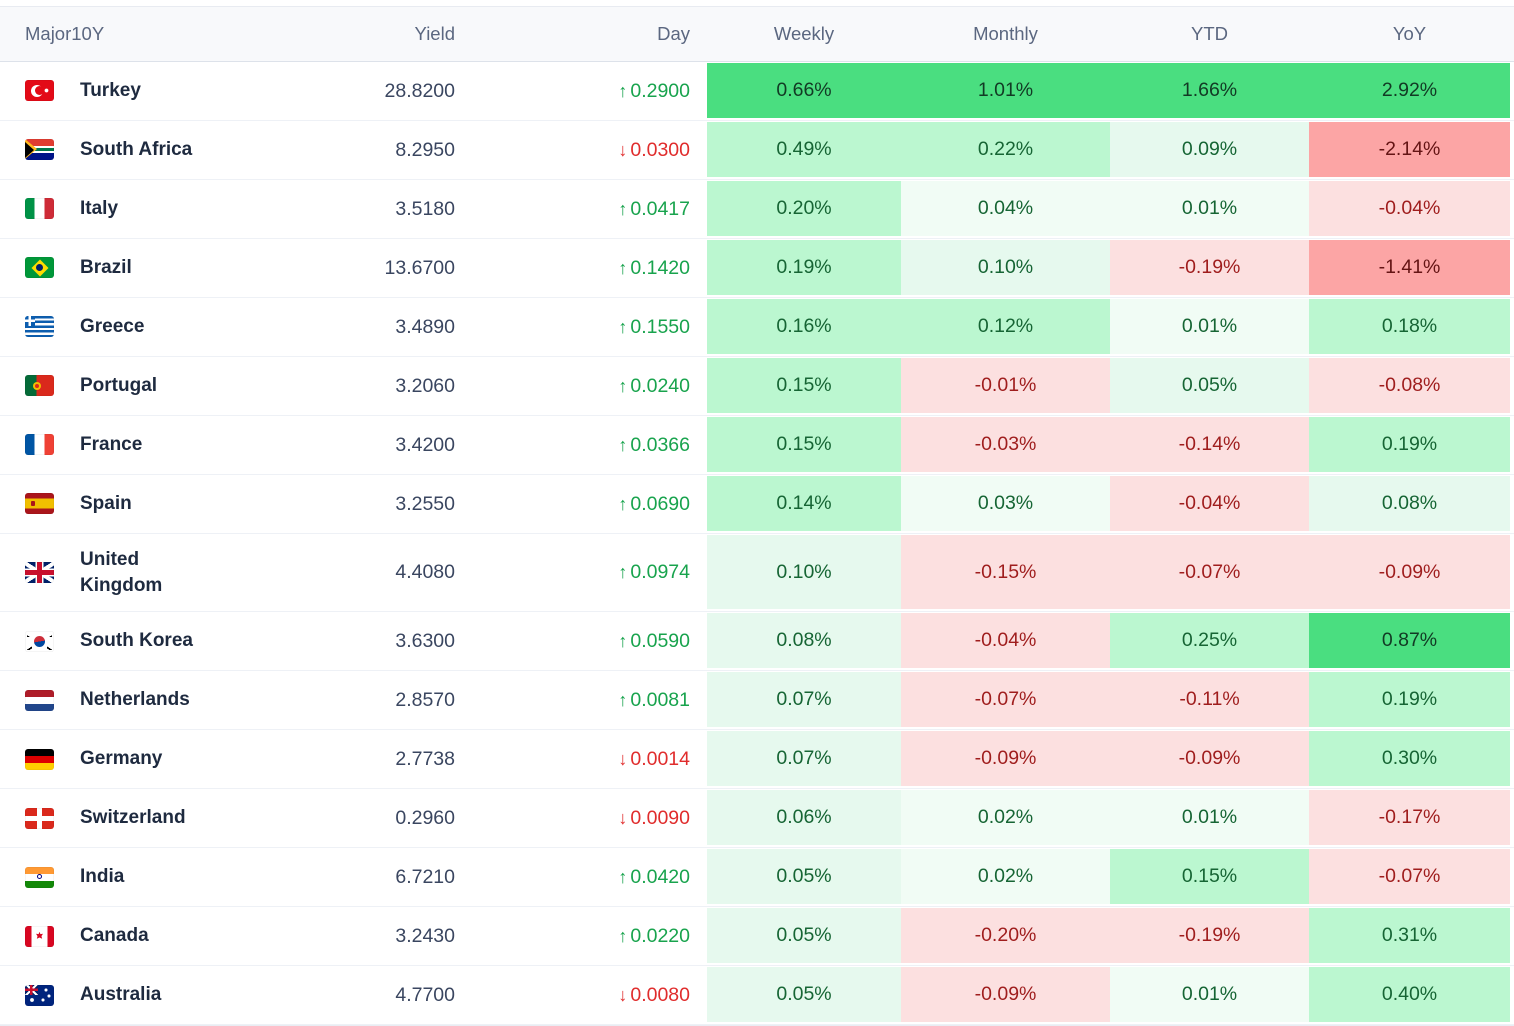 Image resolution: width=1514 pixels, height=1026 pixels. I want to click on monthly-heat-cell: 0.03%, so click(1005, 504).